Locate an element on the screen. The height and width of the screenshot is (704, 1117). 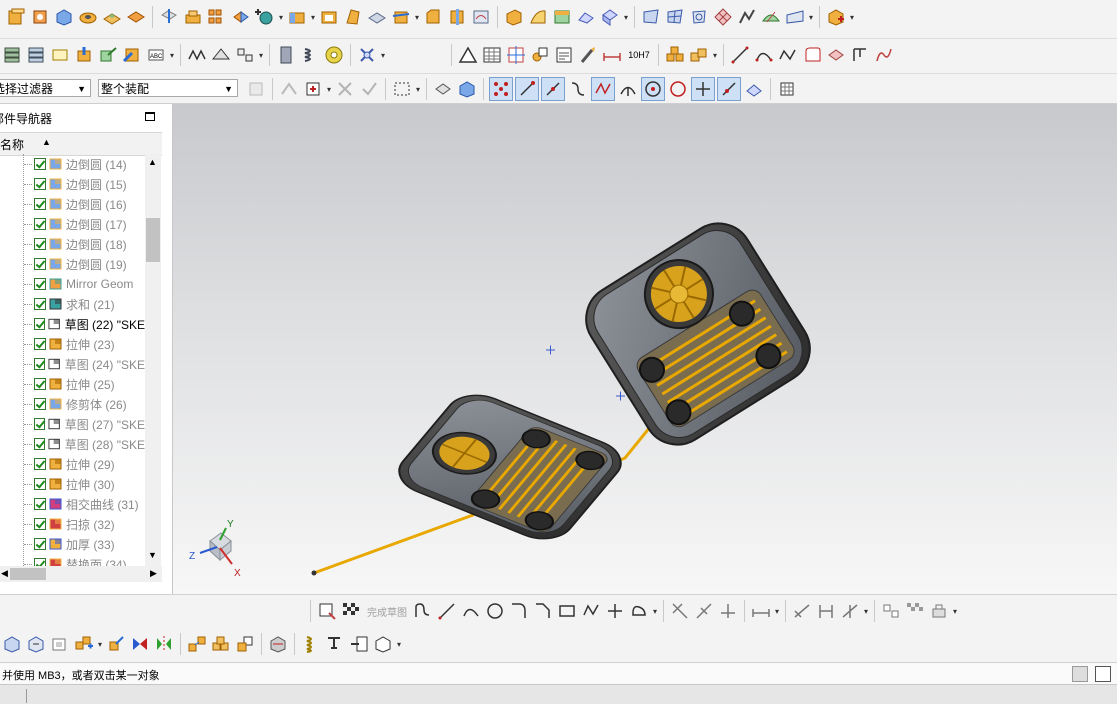
sketch-rectangle-icon is located at coordinates (567, 611).